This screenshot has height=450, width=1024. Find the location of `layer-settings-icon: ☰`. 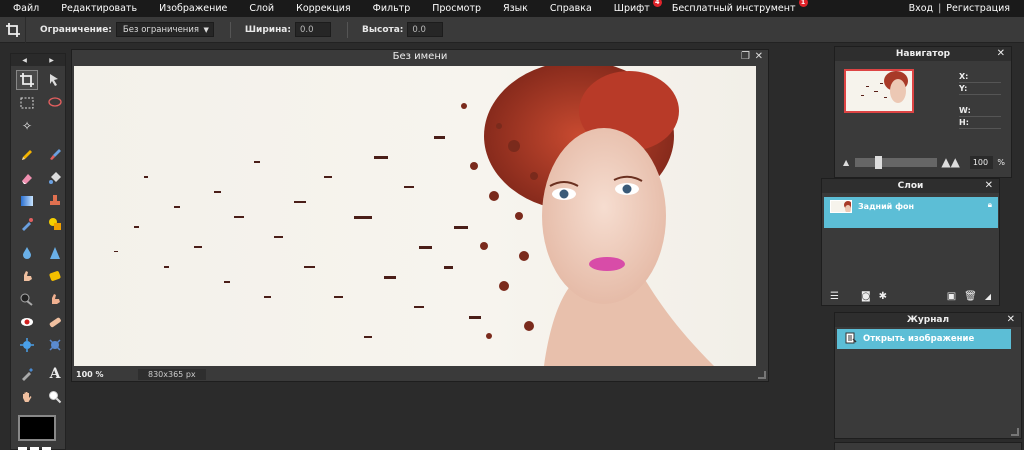

layer-settings-icon: ☰ is located at coordinates (834, 296).